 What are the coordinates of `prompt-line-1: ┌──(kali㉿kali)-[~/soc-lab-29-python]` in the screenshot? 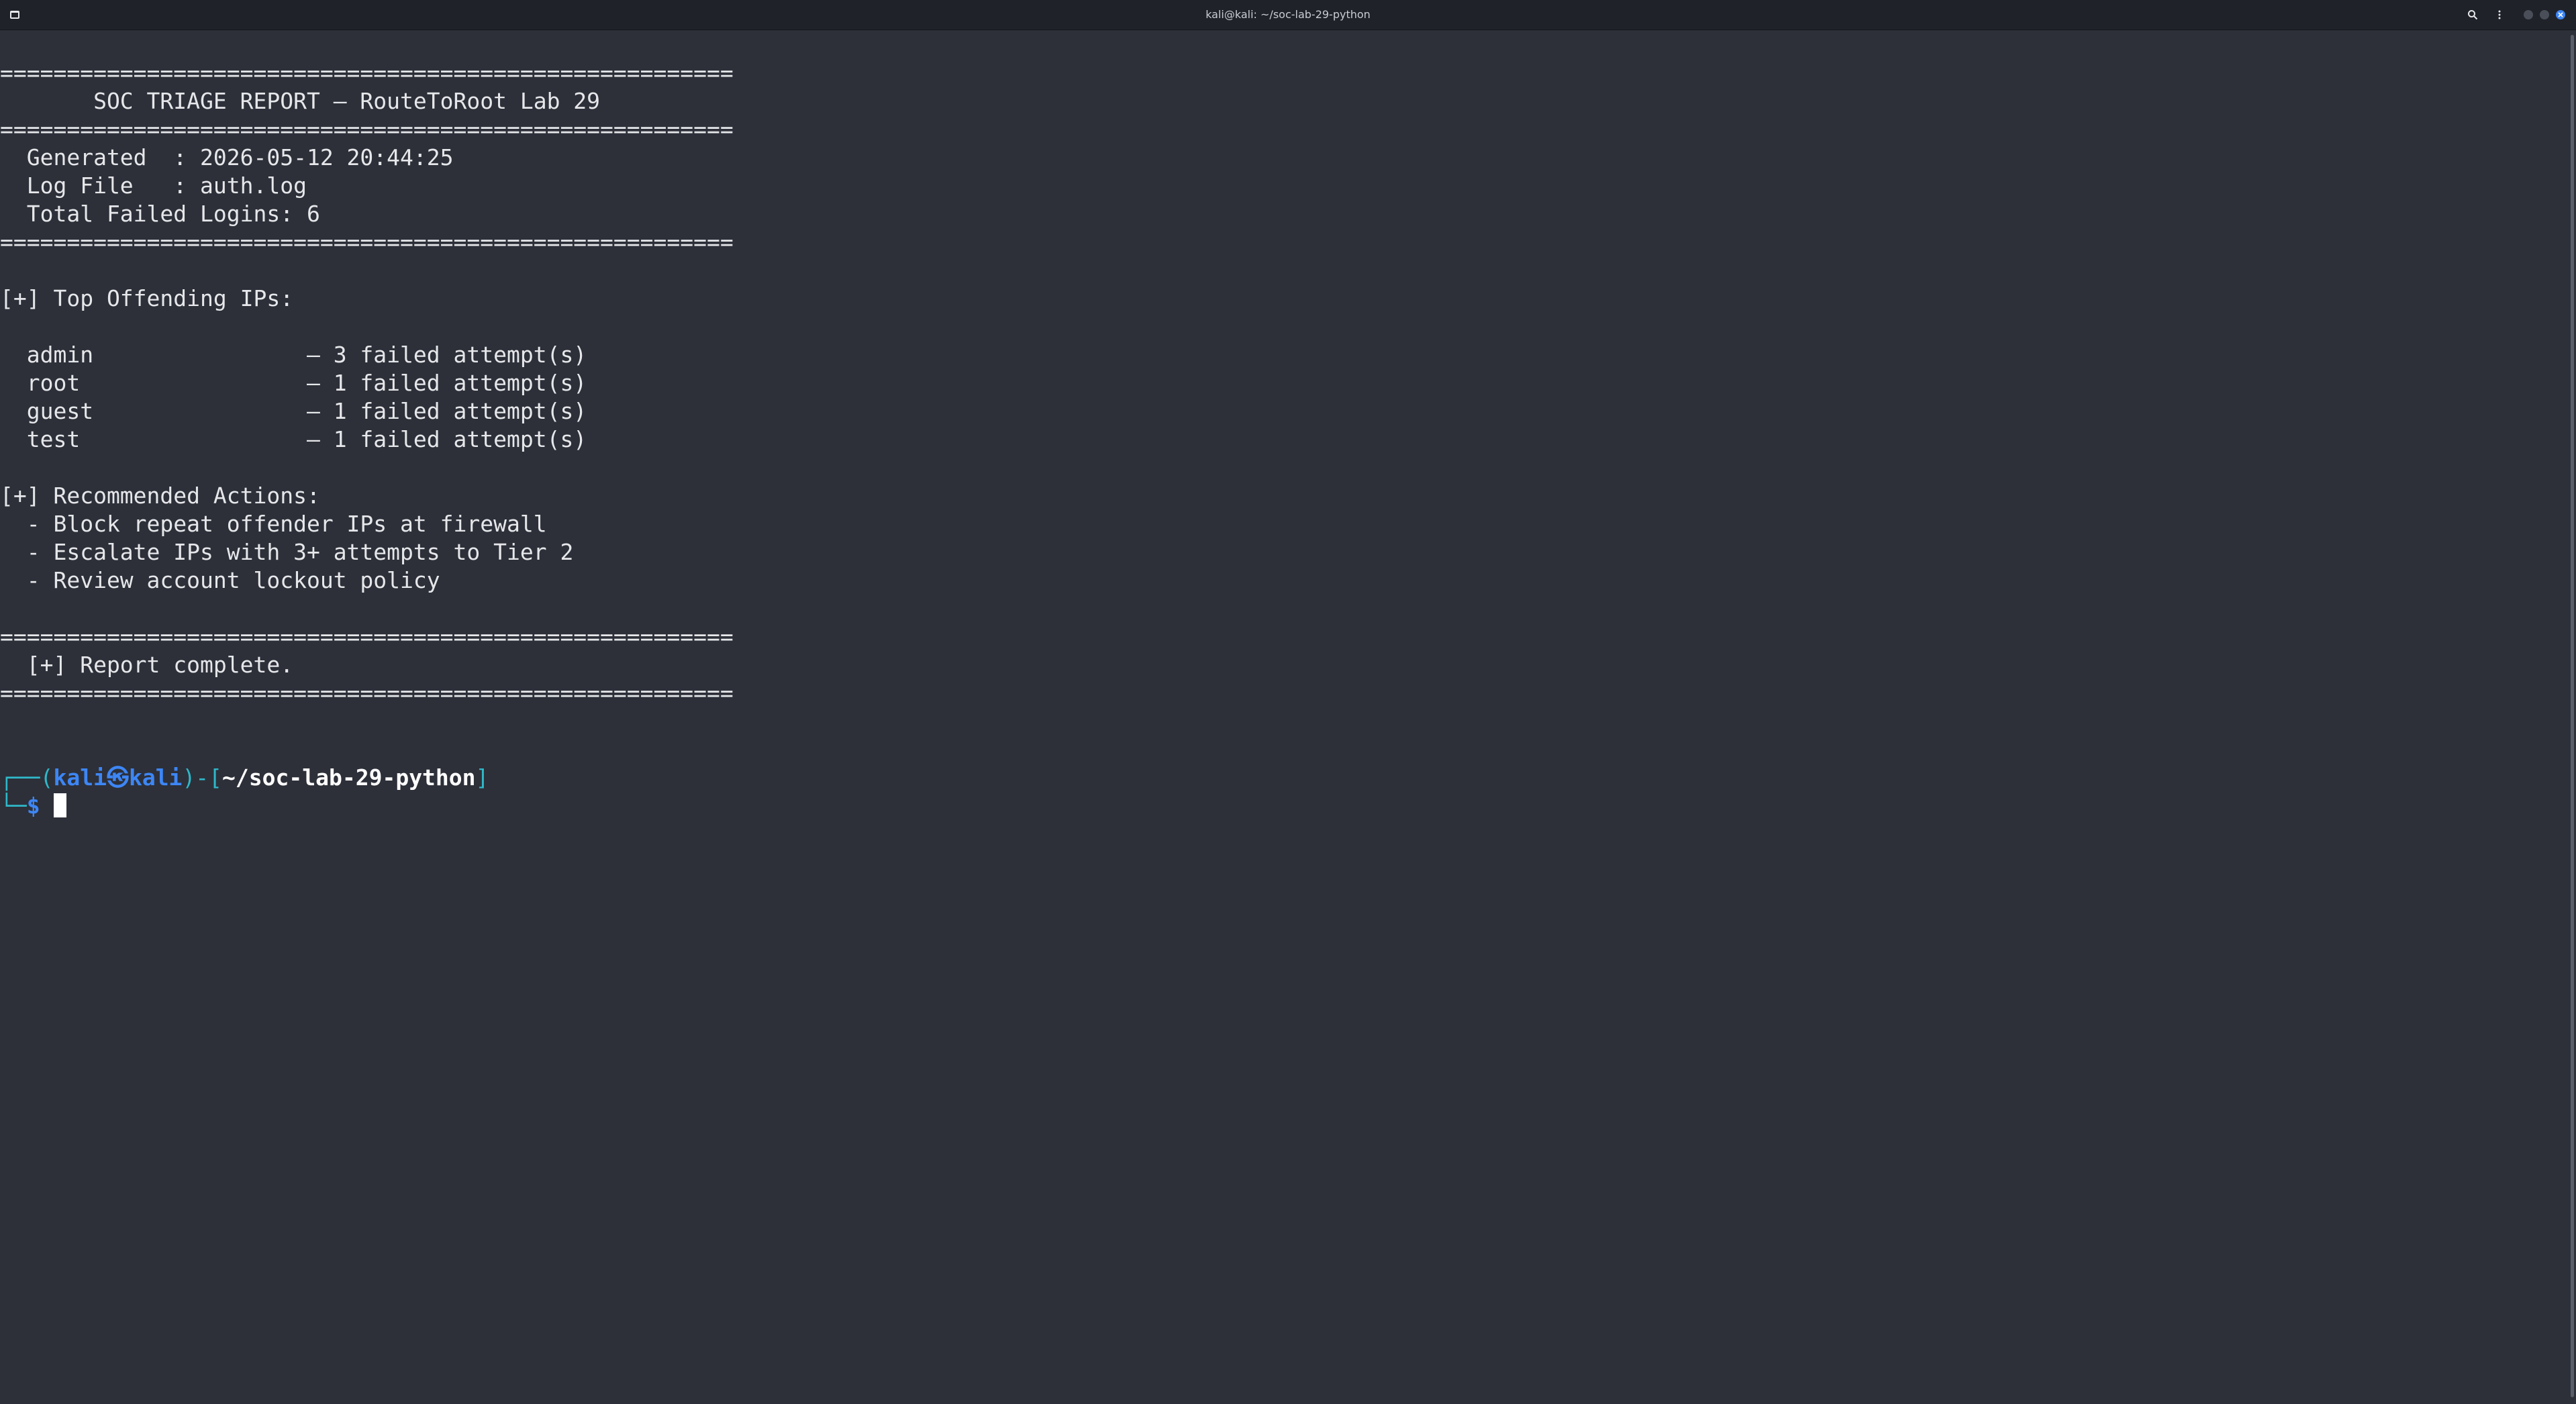 It's located at (1282, 778).